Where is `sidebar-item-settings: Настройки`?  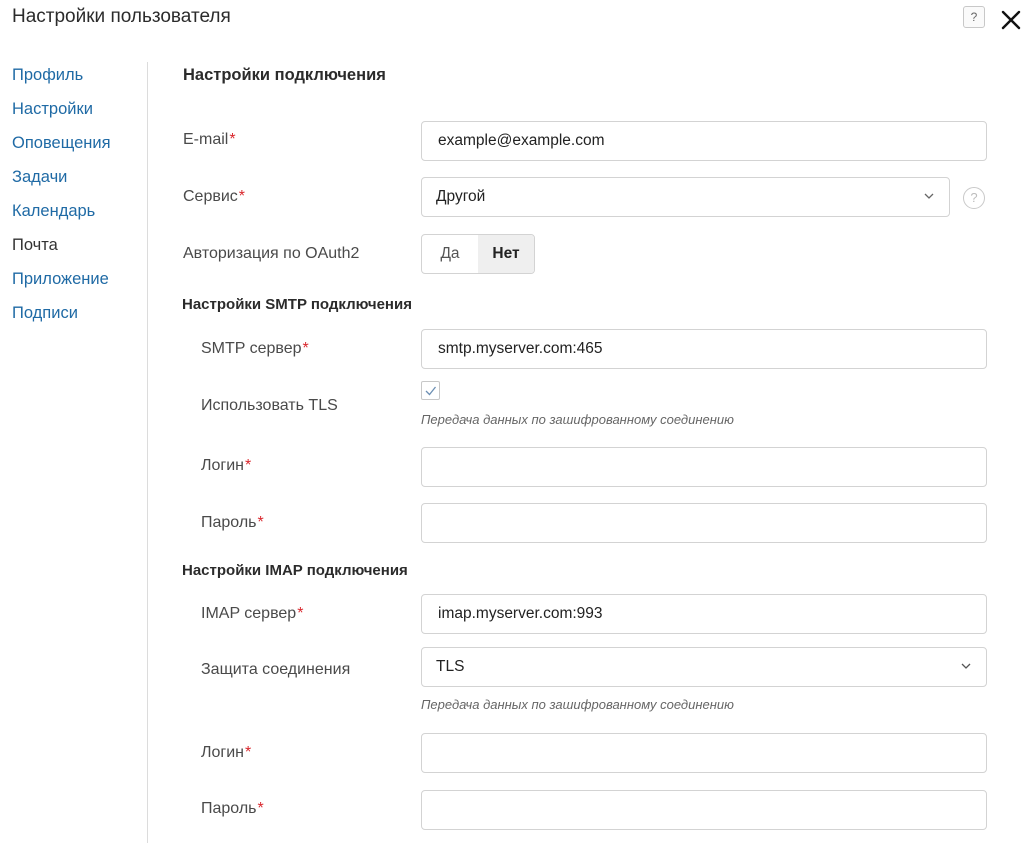 sidebar-item-settings: Настройки is located at coordinates (77, 115).